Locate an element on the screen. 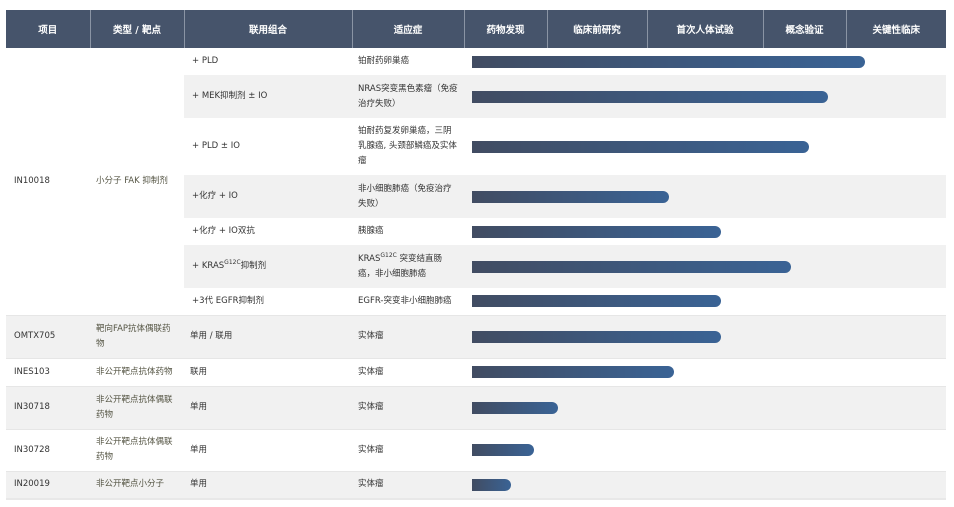 This screenshot has height=507, width=954. indication: 胰腺癌 is located at coordinates (371, 231).